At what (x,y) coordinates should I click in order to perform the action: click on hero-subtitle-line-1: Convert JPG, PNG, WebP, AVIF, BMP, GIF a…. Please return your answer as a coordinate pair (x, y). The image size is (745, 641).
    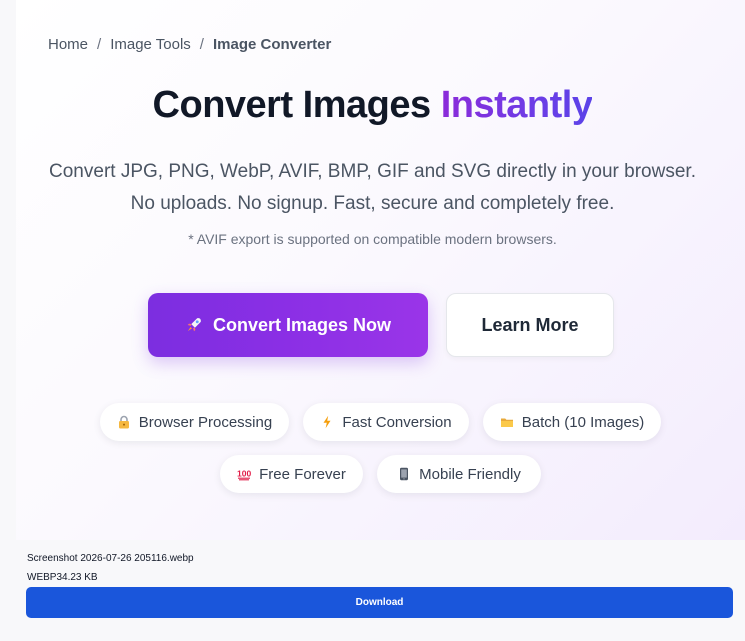
    Looking at the image, I should click on (372, 171).